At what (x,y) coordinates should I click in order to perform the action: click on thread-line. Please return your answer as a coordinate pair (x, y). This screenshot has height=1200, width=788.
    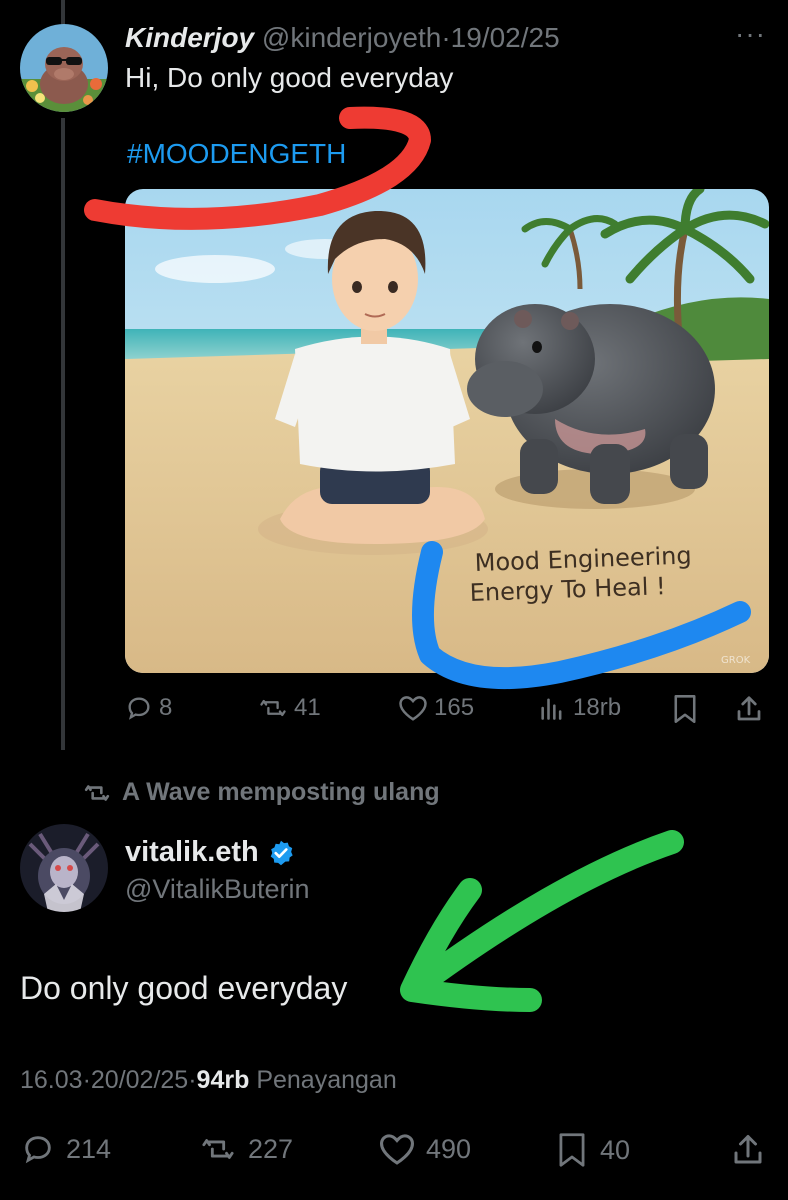
    Looking at the image, I should click on (63, 434).